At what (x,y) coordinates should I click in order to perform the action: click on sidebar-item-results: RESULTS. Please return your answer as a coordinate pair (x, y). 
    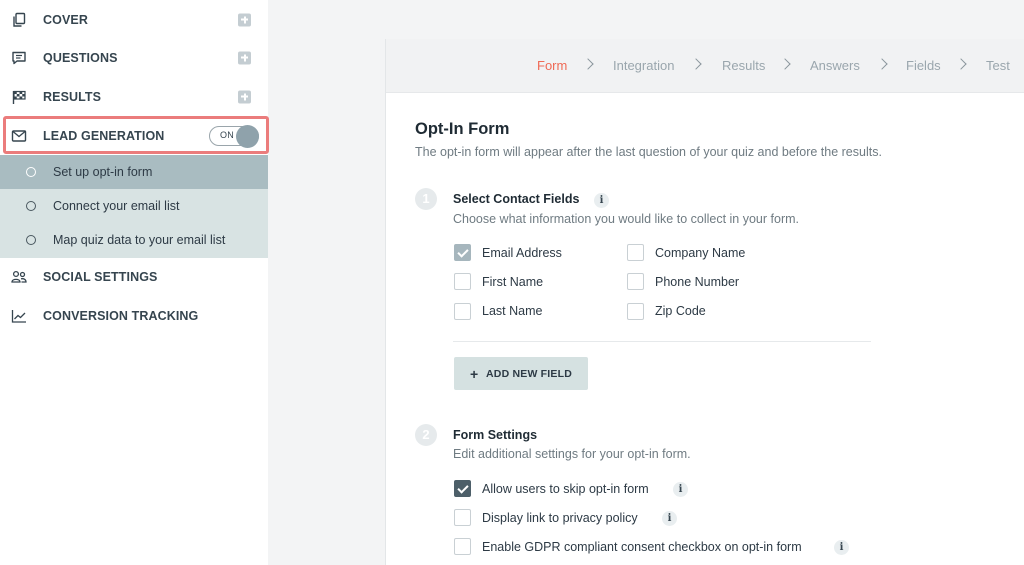
    Looking at the image, I should click on (134, 96).